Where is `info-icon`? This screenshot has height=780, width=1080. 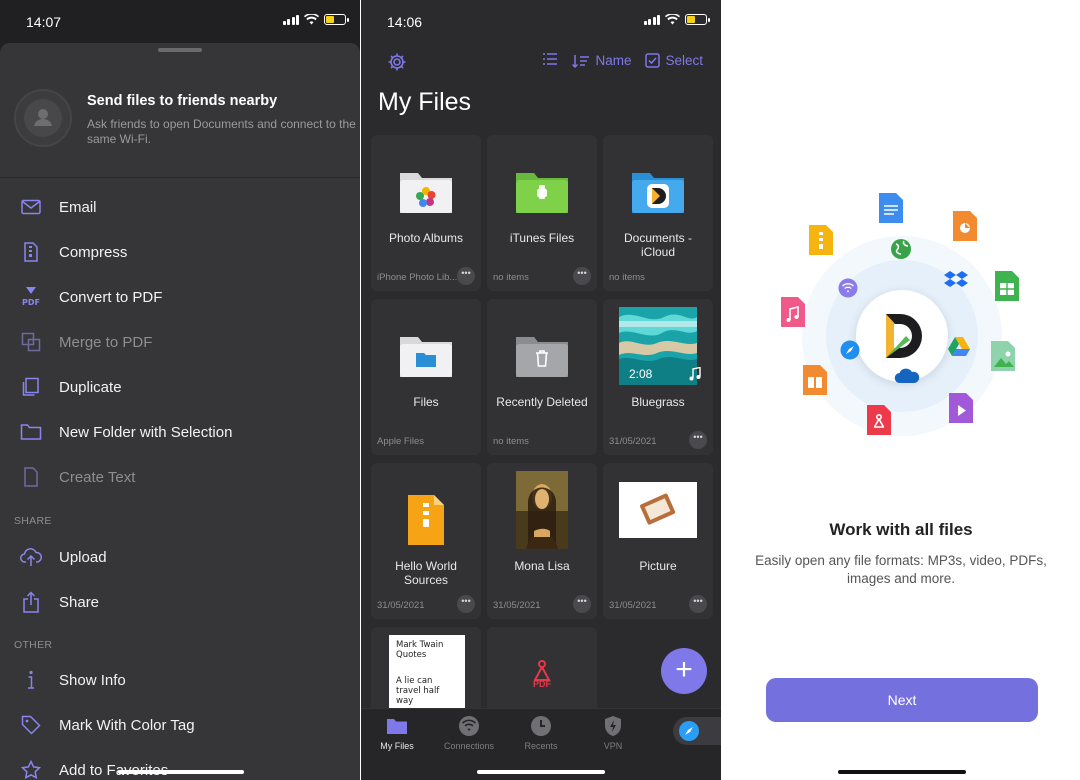 info-icon is located at coordinates (31, 679).